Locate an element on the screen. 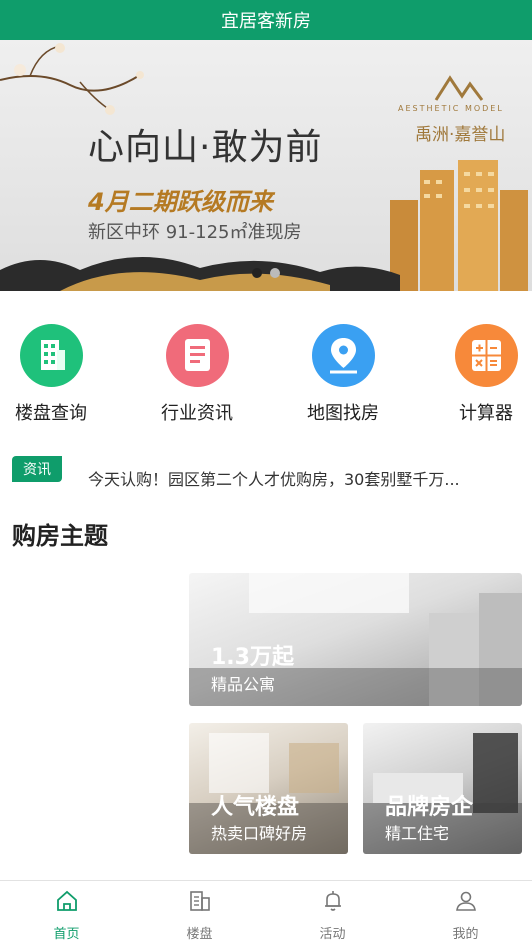 This screenshot has width=532, height=942. banner-phase: 4月二期跃级而来 is located at coordinates (180, 202).